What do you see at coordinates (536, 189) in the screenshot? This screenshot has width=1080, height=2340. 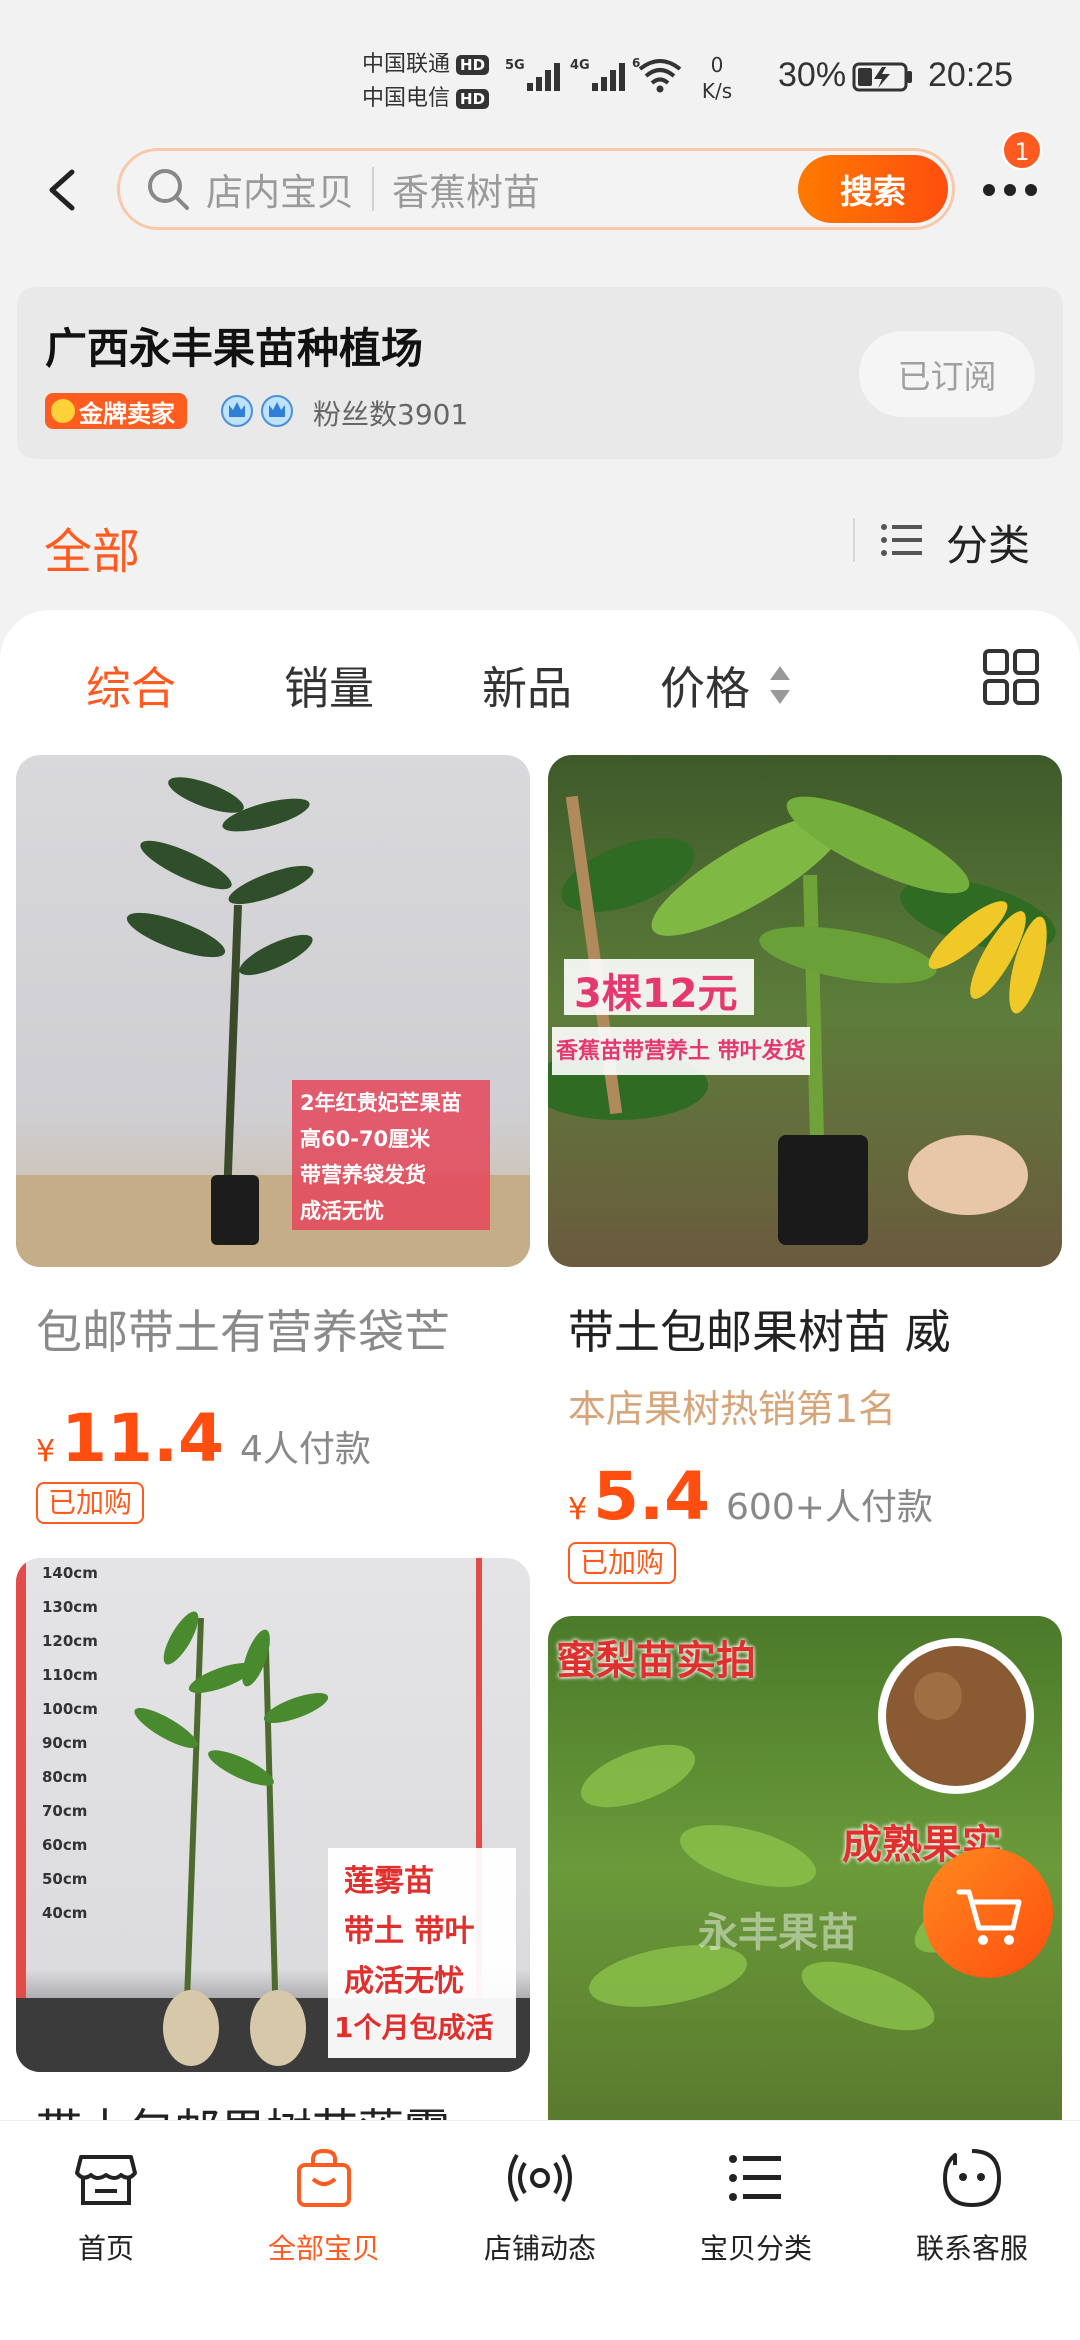 I see `search-bar: 店内宝贝 香蕉树苗 搜索` at bounding box center [536, 189].